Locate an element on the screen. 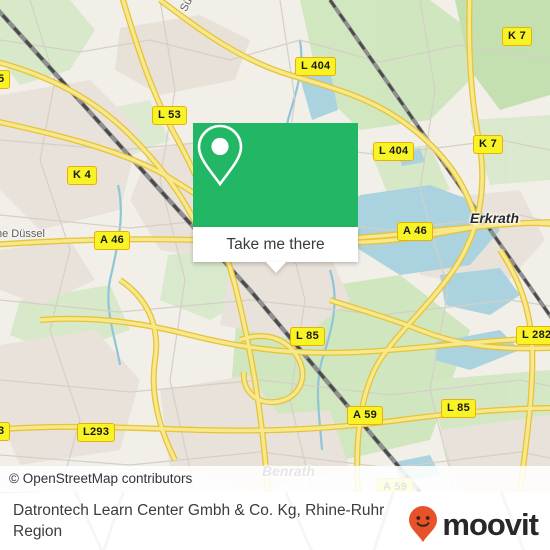  road-shield: 5 is located at coordinates (5, 79).